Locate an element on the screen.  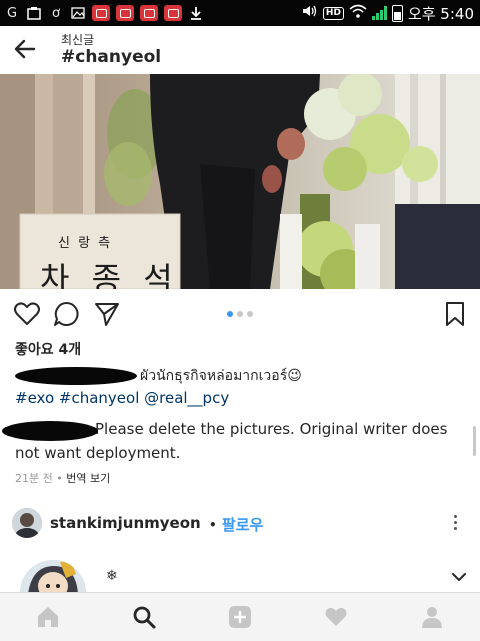
g2-icon: ơ is located at coordinates (56, 13).